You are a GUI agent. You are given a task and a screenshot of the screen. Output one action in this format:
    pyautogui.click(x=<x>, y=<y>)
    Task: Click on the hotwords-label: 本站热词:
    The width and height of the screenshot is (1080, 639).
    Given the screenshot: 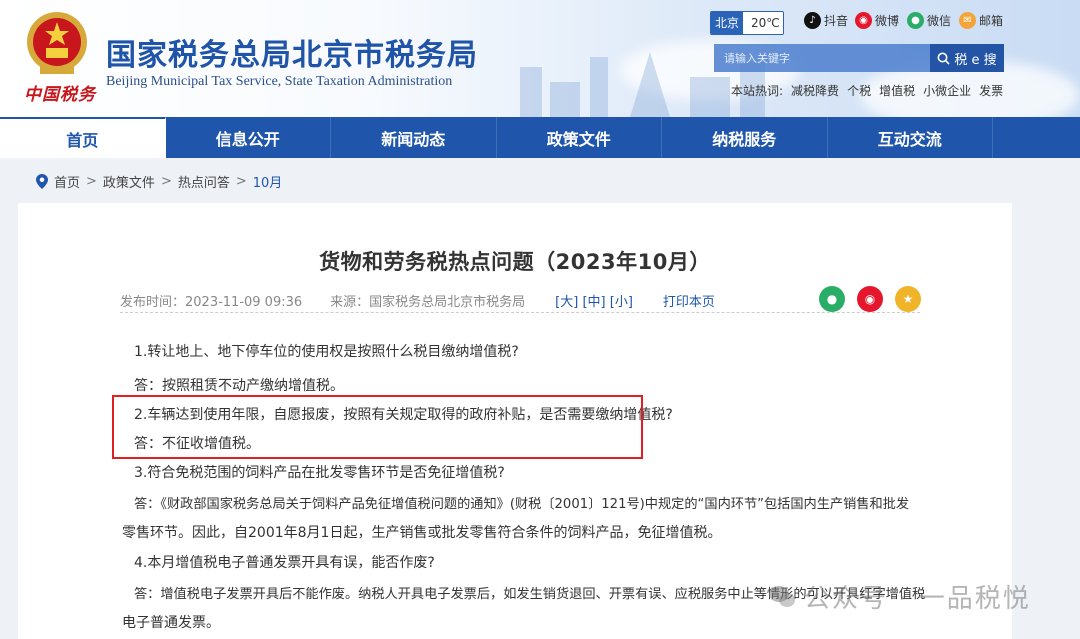 What is the action you would take?
    pyautogui.click(x=757, y=91)
    